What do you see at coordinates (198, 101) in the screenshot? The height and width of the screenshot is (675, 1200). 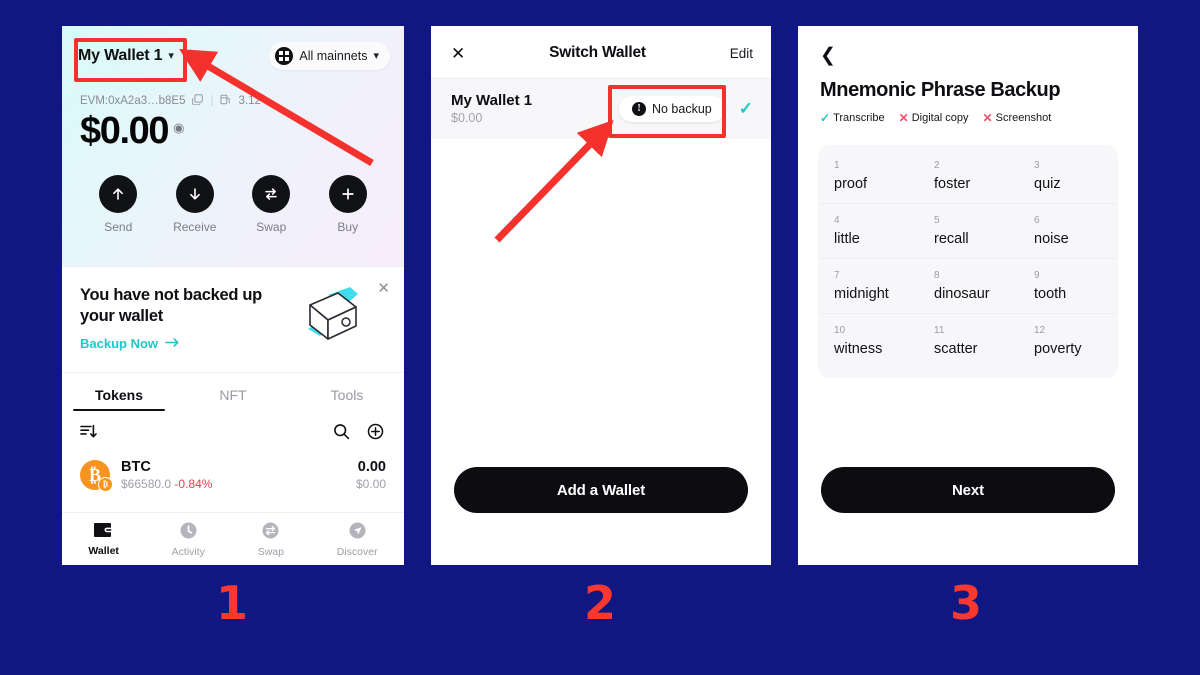 I see `copy-icon` at bounding box center [198, 101].